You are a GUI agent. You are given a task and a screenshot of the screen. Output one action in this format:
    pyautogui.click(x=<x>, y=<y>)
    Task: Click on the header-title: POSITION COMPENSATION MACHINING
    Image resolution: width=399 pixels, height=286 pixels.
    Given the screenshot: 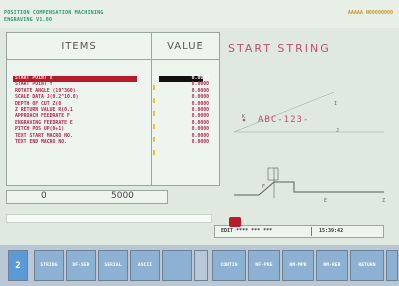 What is the action you would take?
    pyautogui.click(x=54, y=13)
    